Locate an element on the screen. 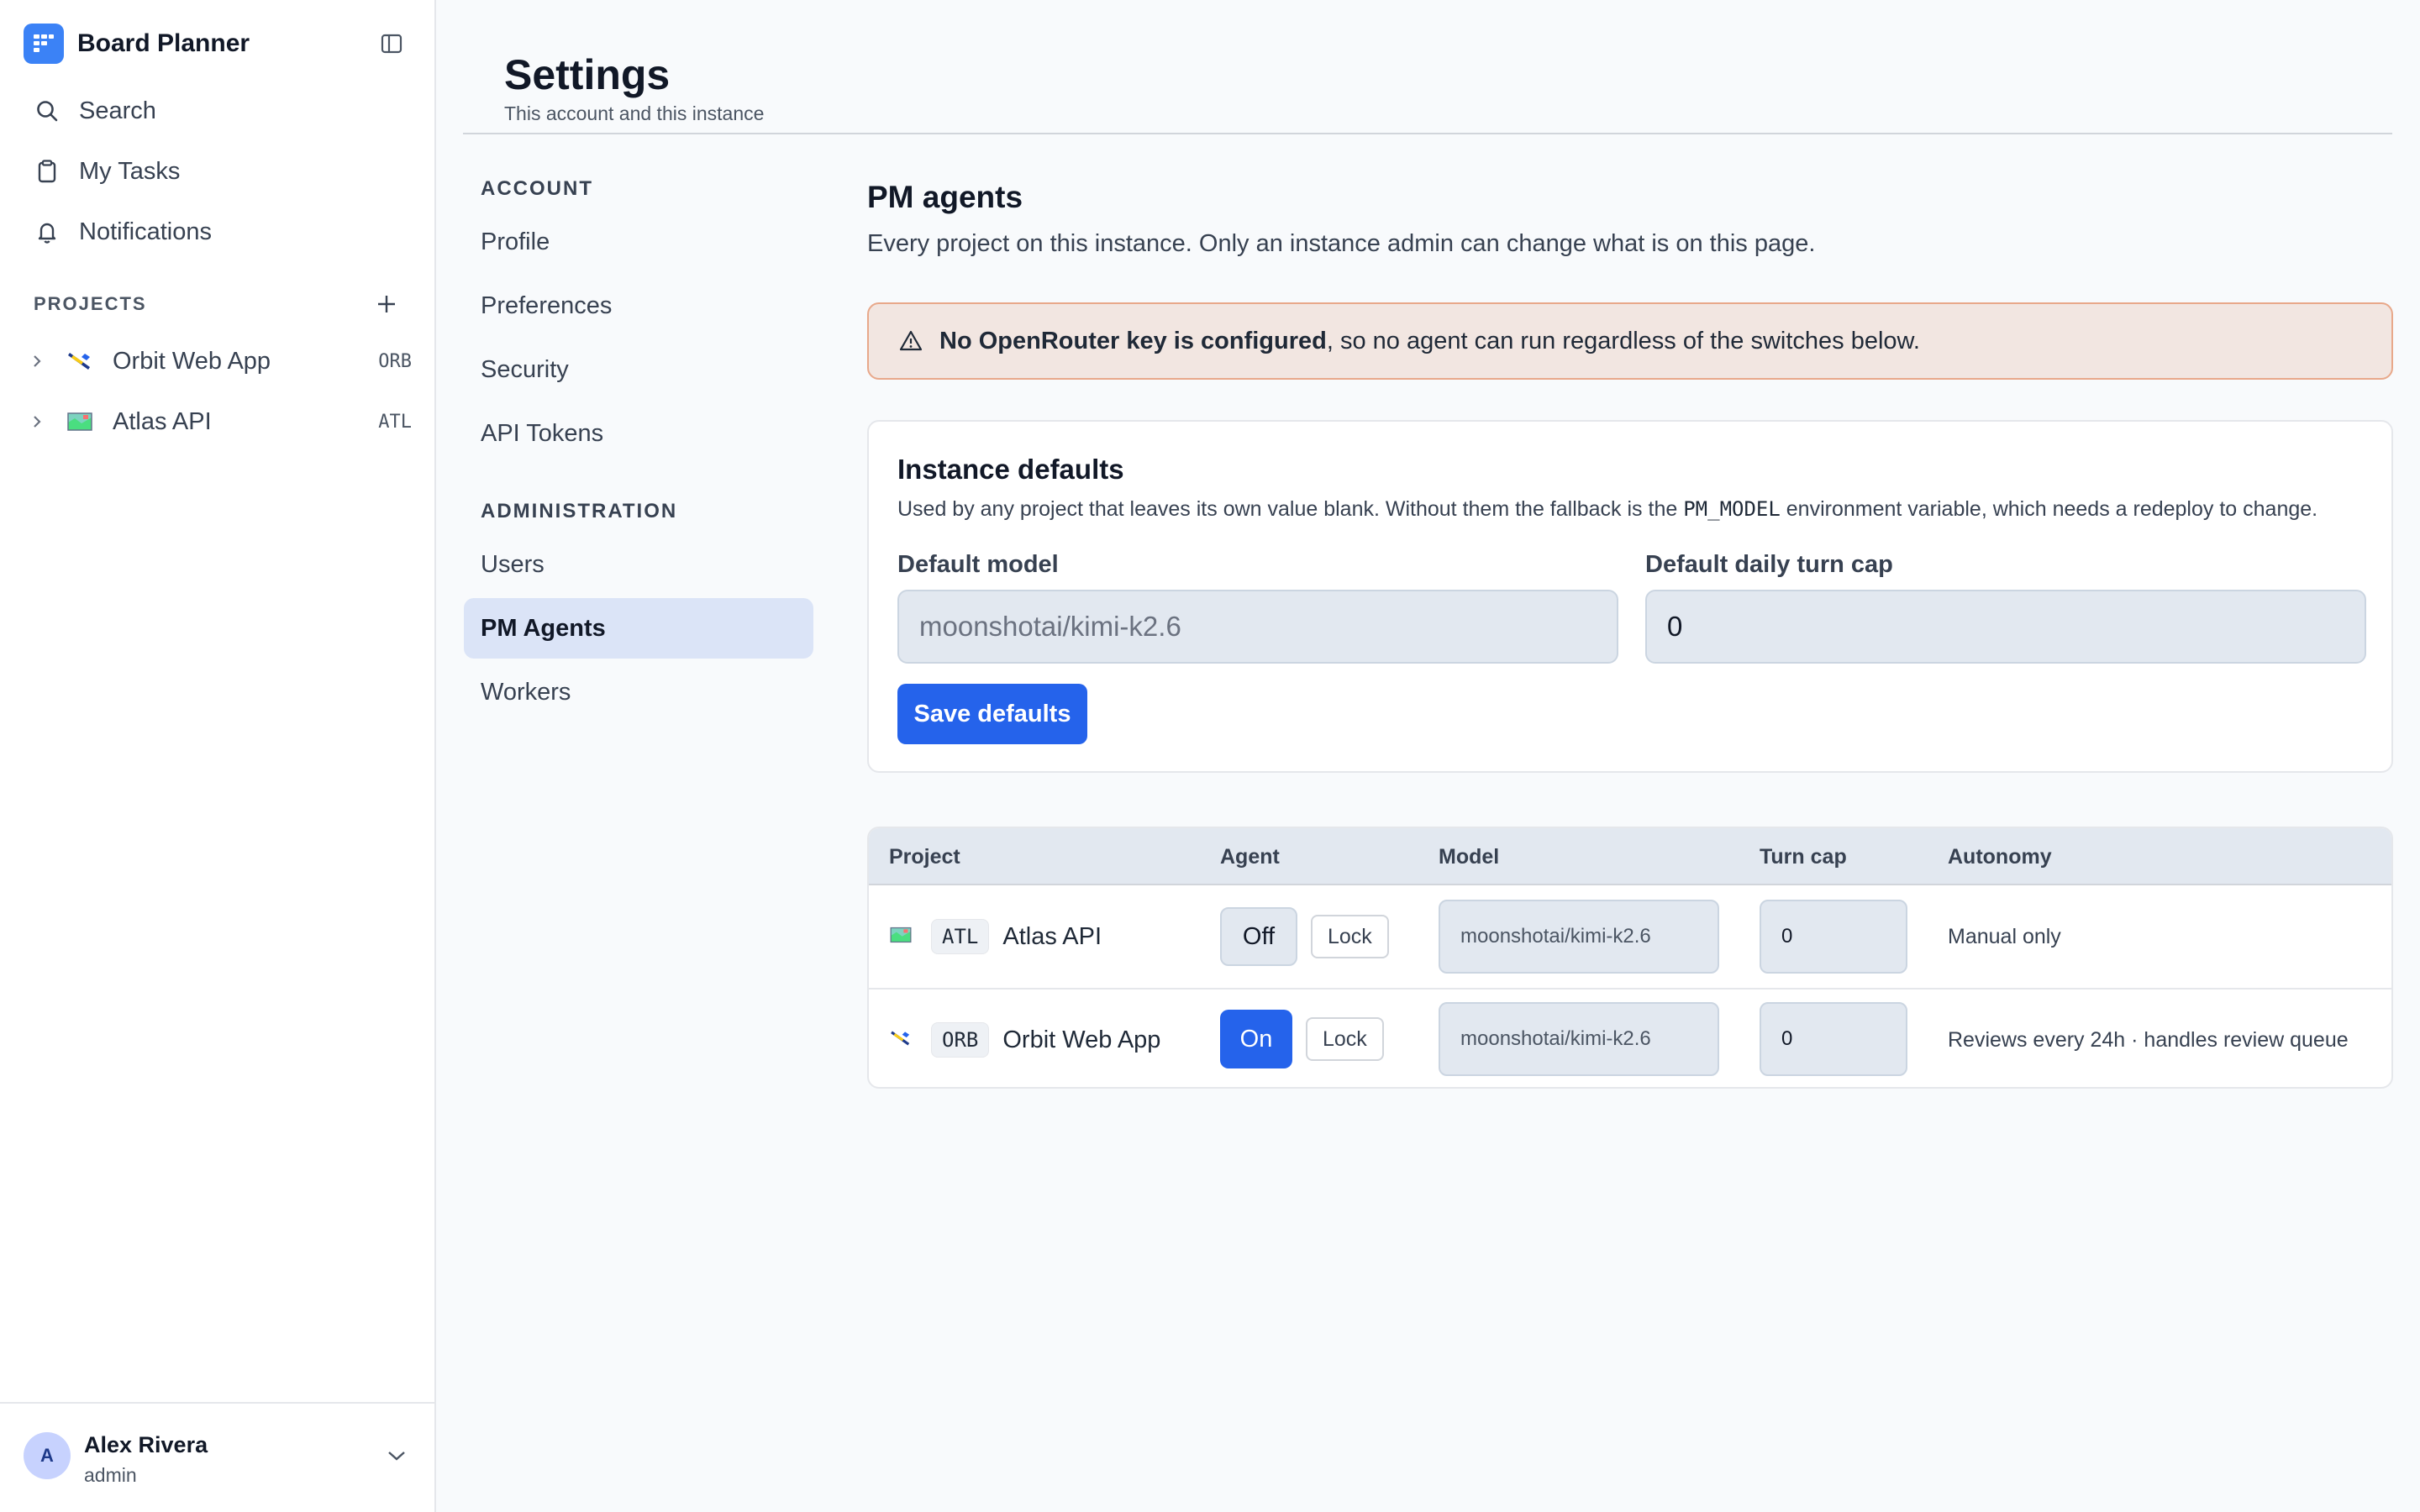 The width and height of the screenshot is (2420, 1512). board-logo-icon is located at coordinates (44, 44).